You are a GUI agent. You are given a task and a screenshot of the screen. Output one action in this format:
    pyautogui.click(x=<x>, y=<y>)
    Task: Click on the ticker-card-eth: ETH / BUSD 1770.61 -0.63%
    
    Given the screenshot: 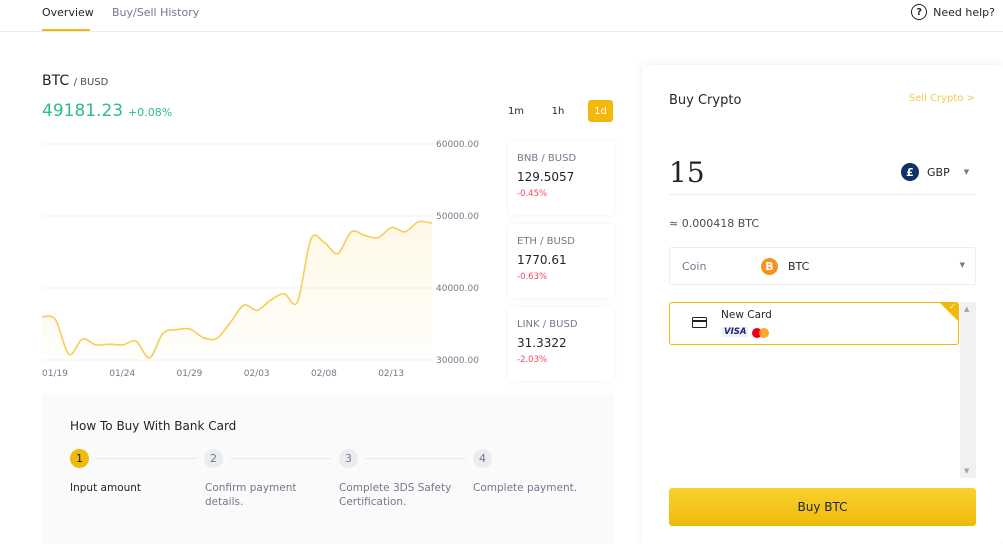 What is the action you would take?
    pyautogui.click(x=561, y=261)
    